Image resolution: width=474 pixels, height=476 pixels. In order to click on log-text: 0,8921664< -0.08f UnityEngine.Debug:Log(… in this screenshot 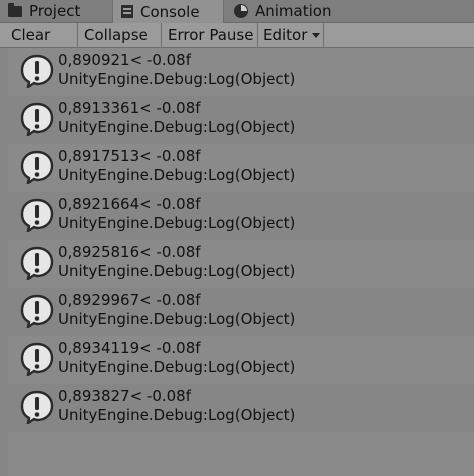, I will do `click(176, 214)`.